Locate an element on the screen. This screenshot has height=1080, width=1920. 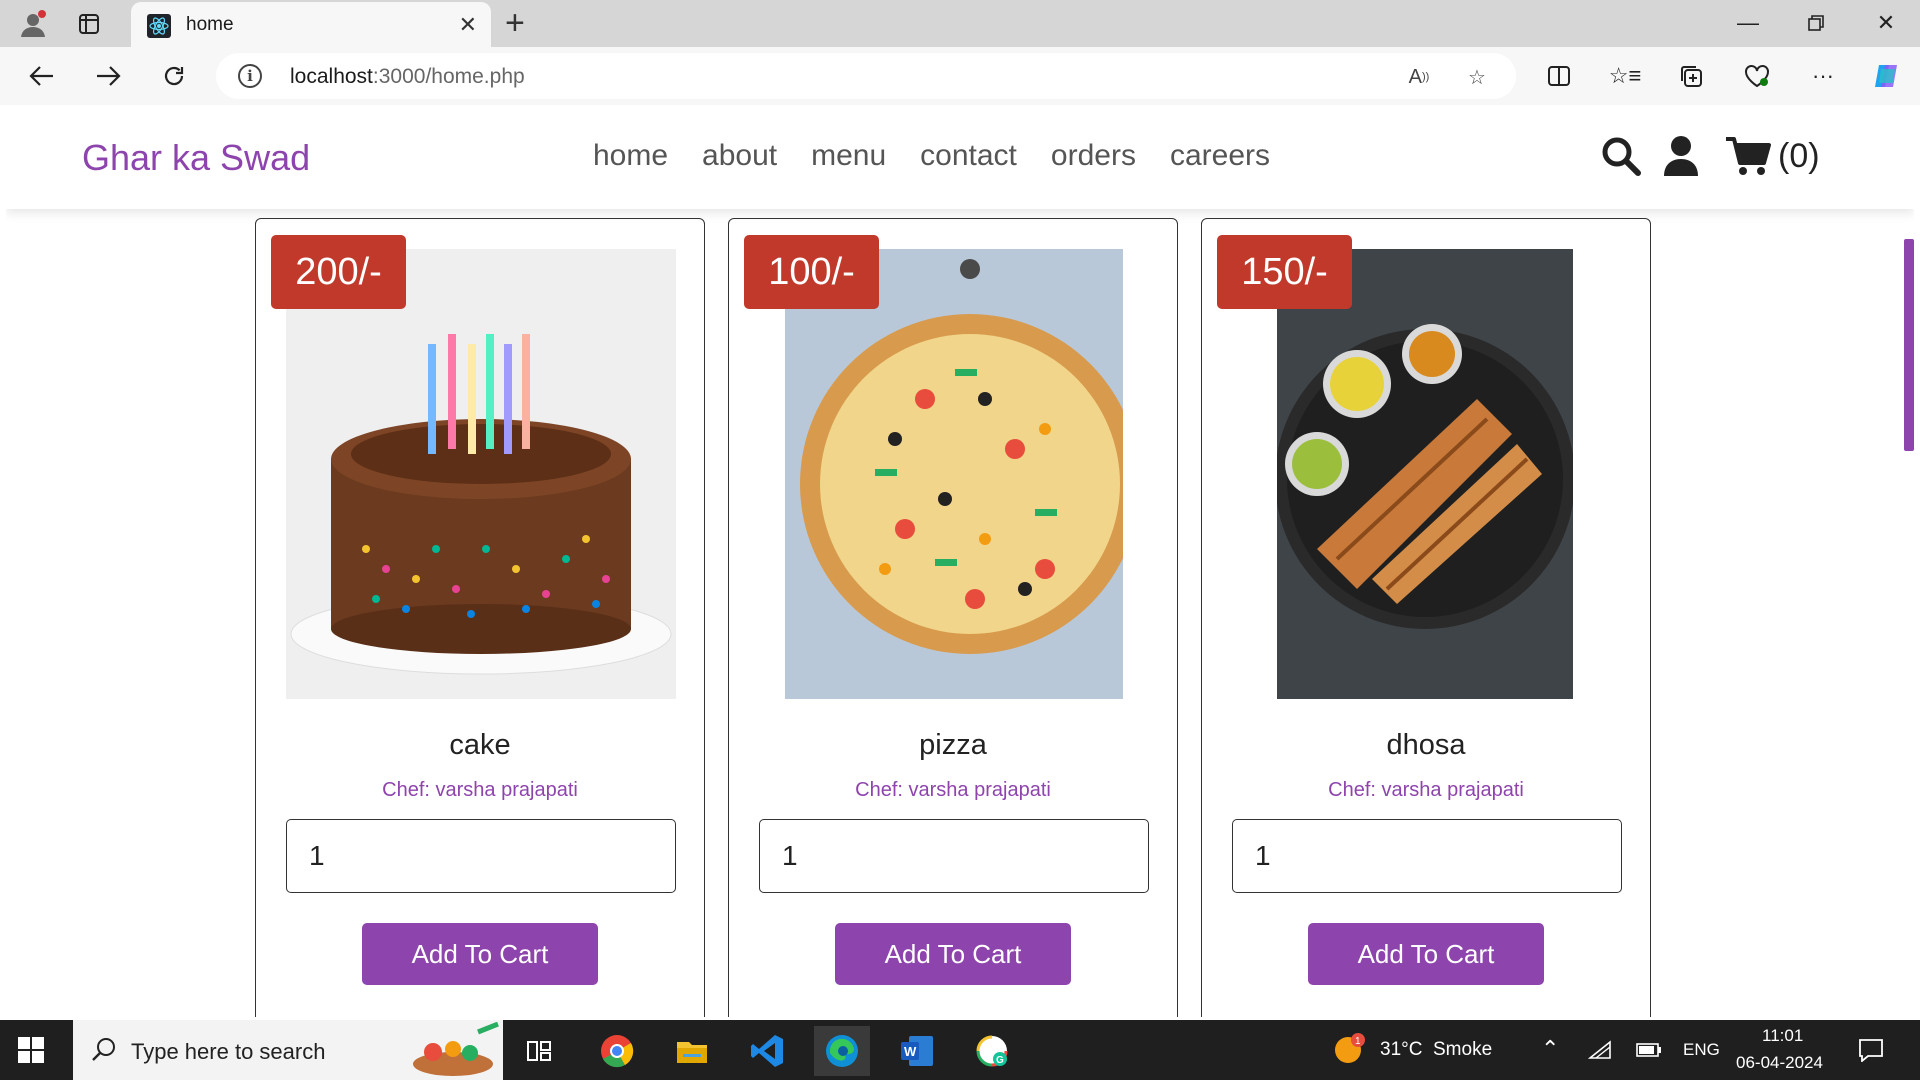
show-hidden-icons: ⌃ is located at coordinates (1550, 1049).